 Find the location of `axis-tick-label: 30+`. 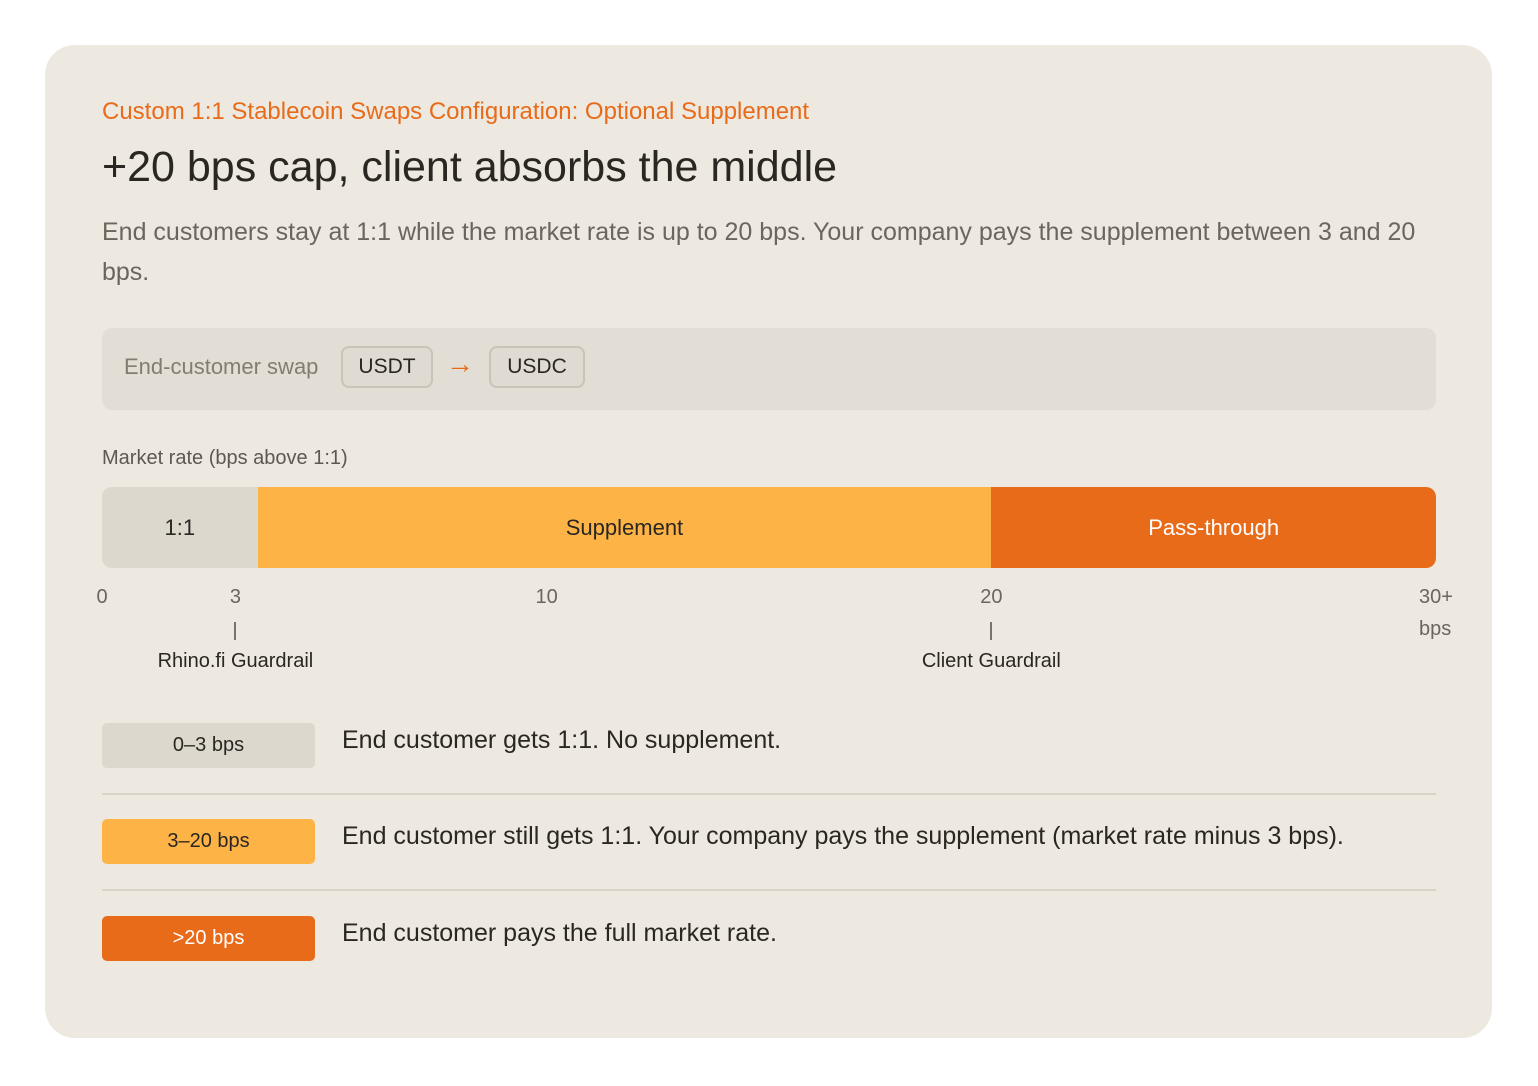

axis-tick-label: 30+ is located at coordinates (1436, 597).